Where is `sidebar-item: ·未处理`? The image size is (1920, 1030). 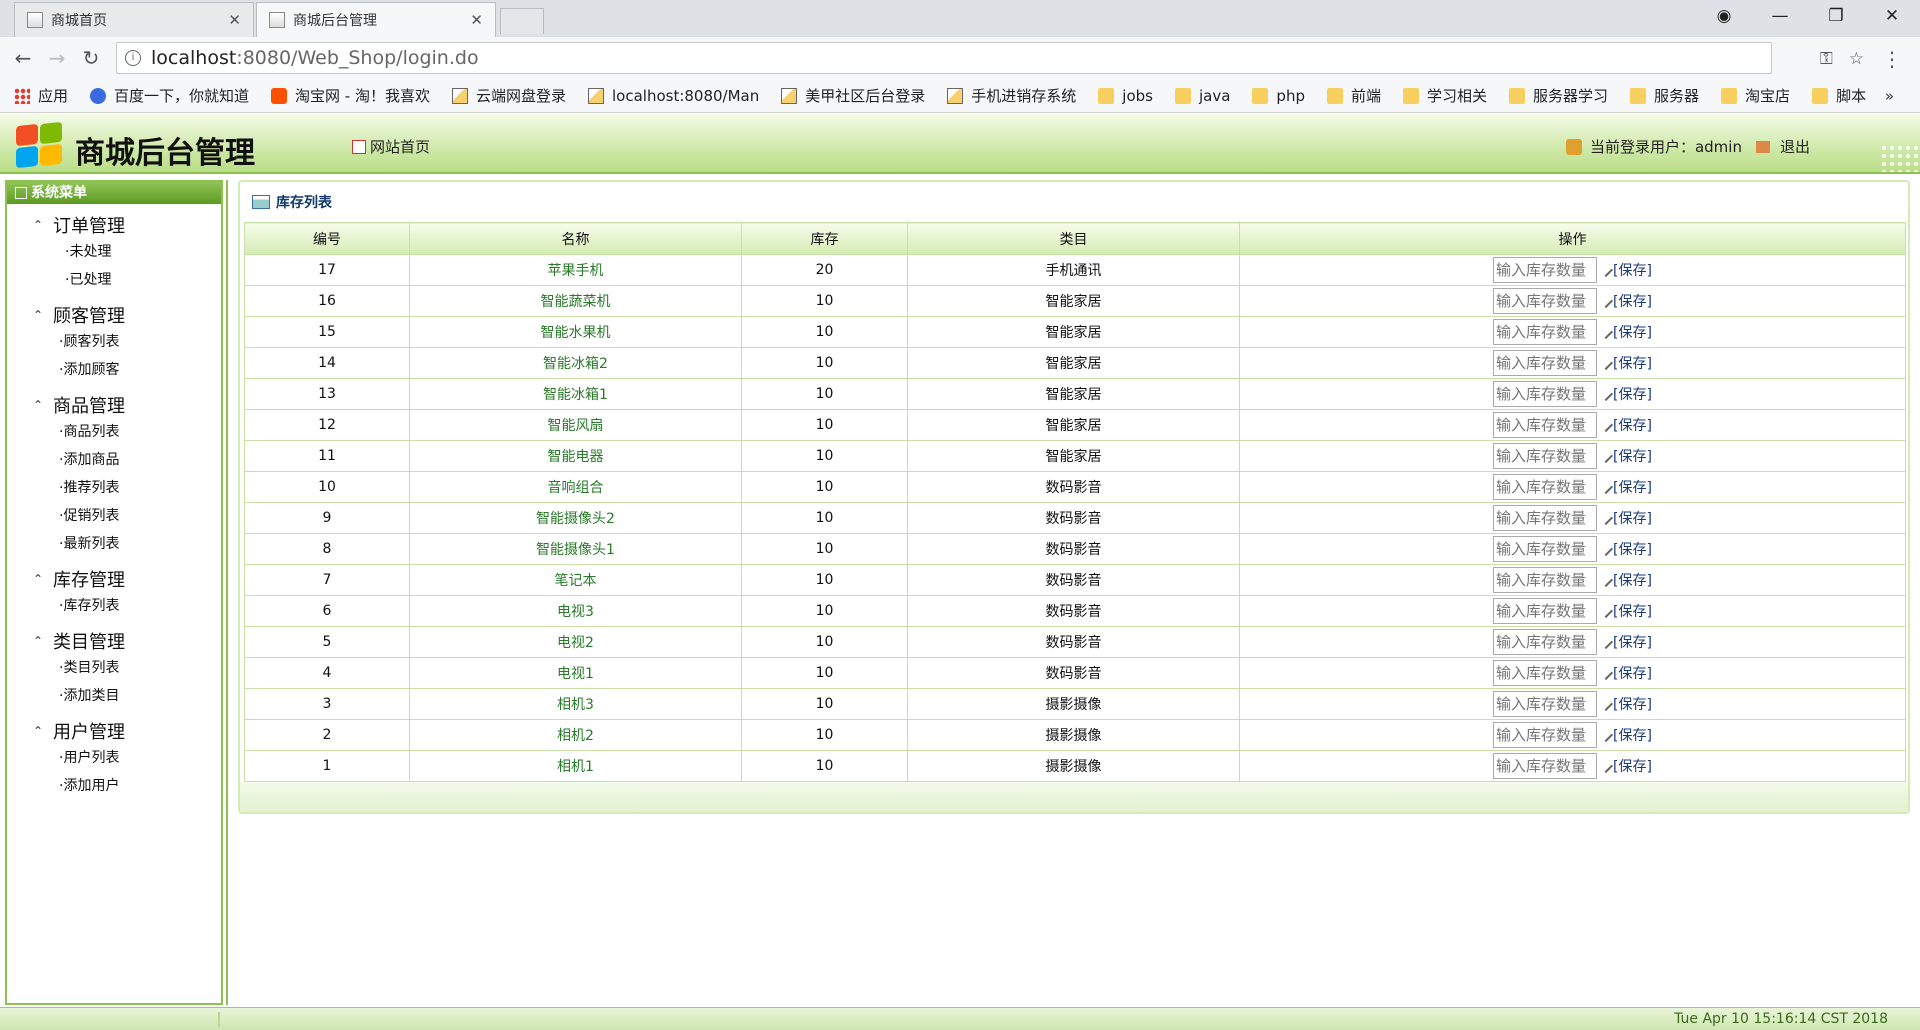 sidebar-item: ·未处理 is located at coordinates (127, 252).